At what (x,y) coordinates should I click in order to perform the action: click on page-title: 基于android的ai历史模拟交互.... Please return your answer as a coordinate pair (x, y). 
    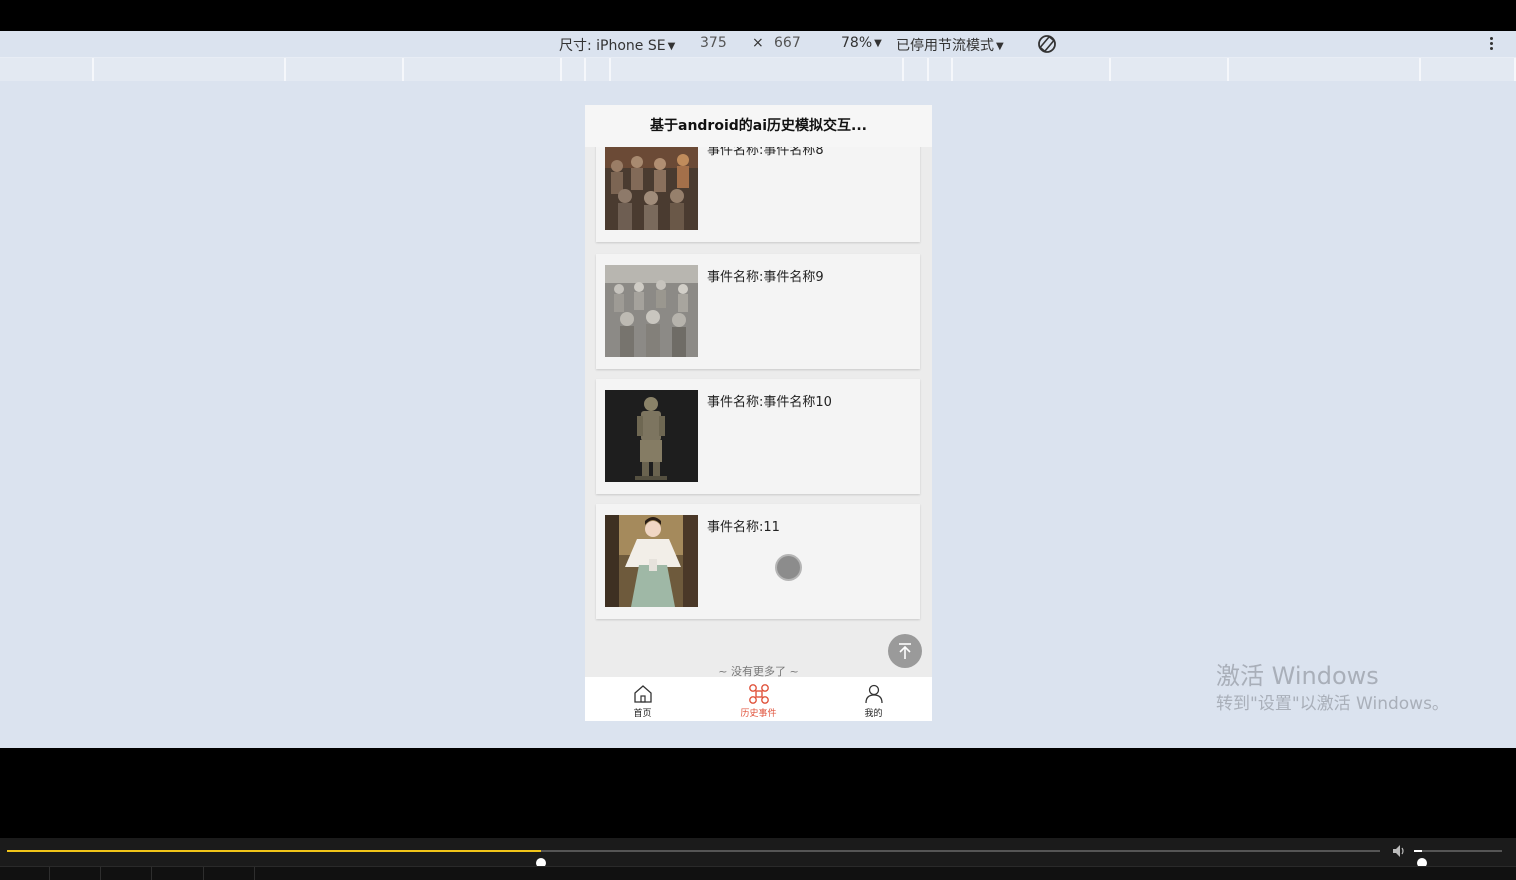
    Looking at the image, I should click on (758, 126).